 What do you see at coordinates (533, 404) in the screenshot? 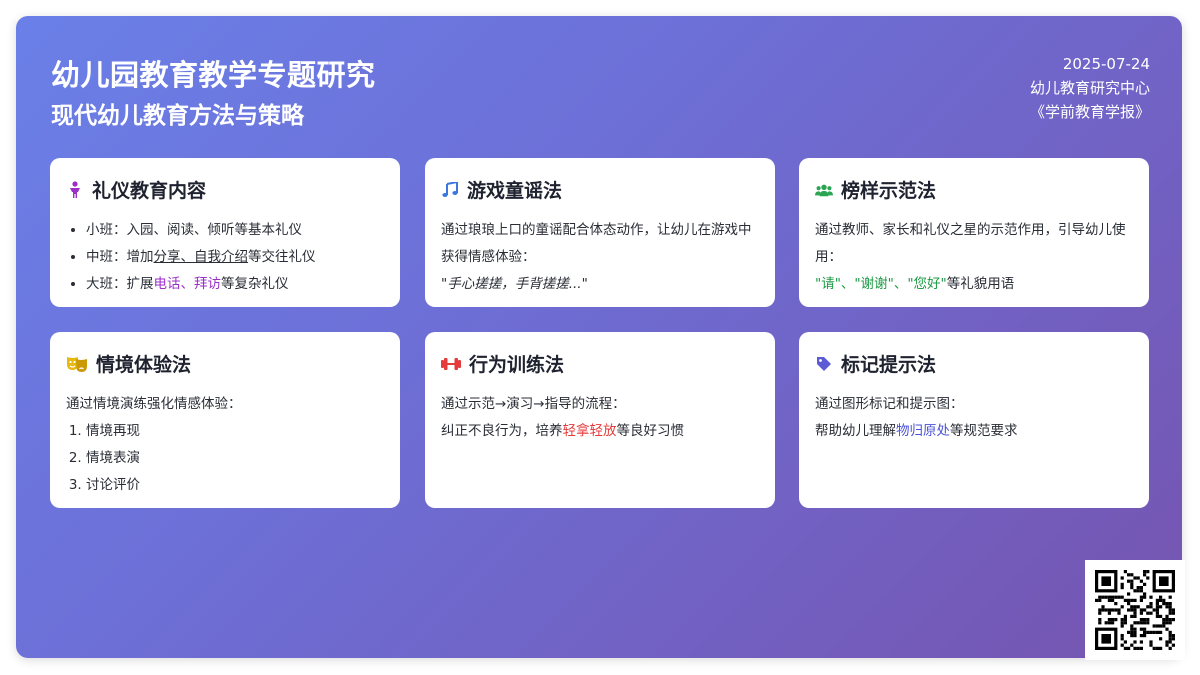
I see `card-text: 通过示范→演习→指导的流程：` at bounding box center [533, 404].